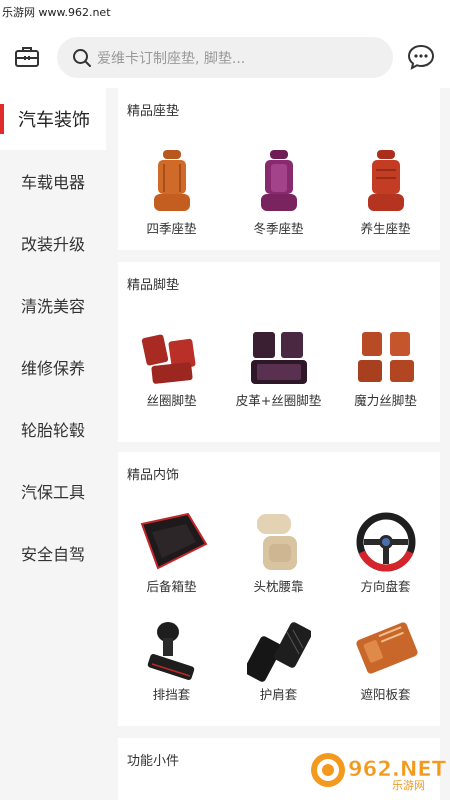  I want to click on logo-subtext: 乐游网, so click(408, 785).